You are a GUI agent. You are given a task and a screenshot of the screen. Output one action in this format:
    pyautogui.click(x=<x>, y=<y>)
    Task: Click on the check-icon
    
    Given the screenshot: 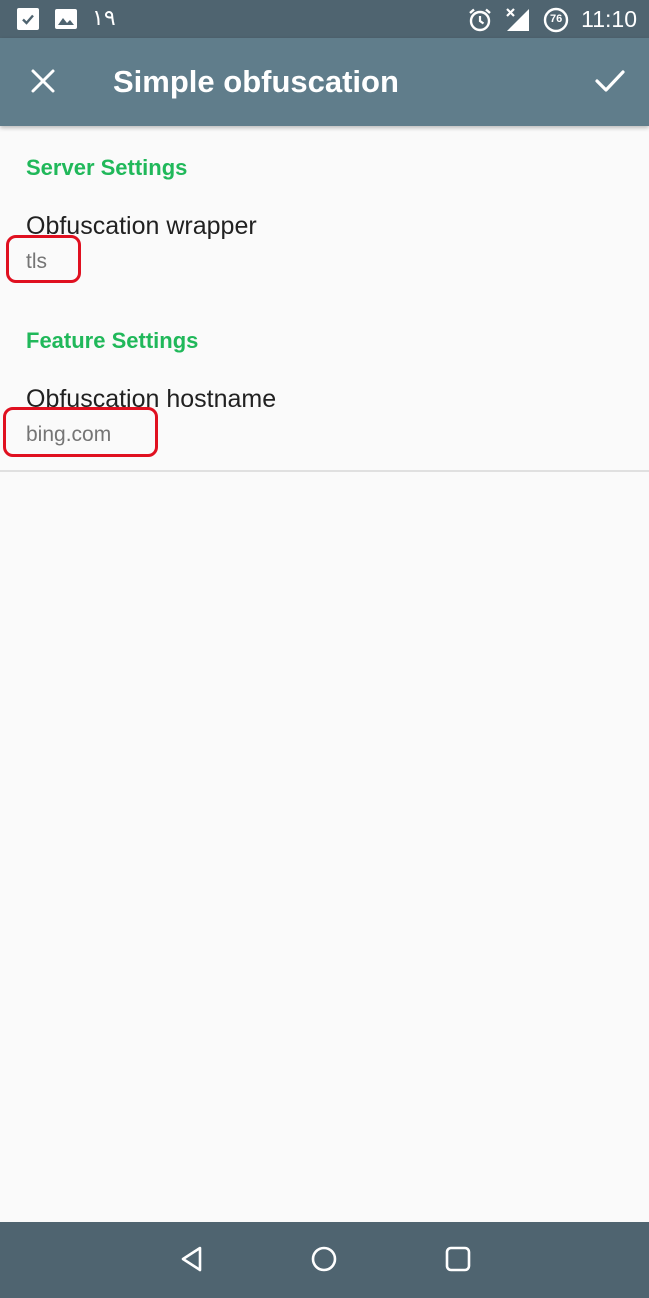 What is the action you would take?
    pyautogui.click(x=610, y=83)
    